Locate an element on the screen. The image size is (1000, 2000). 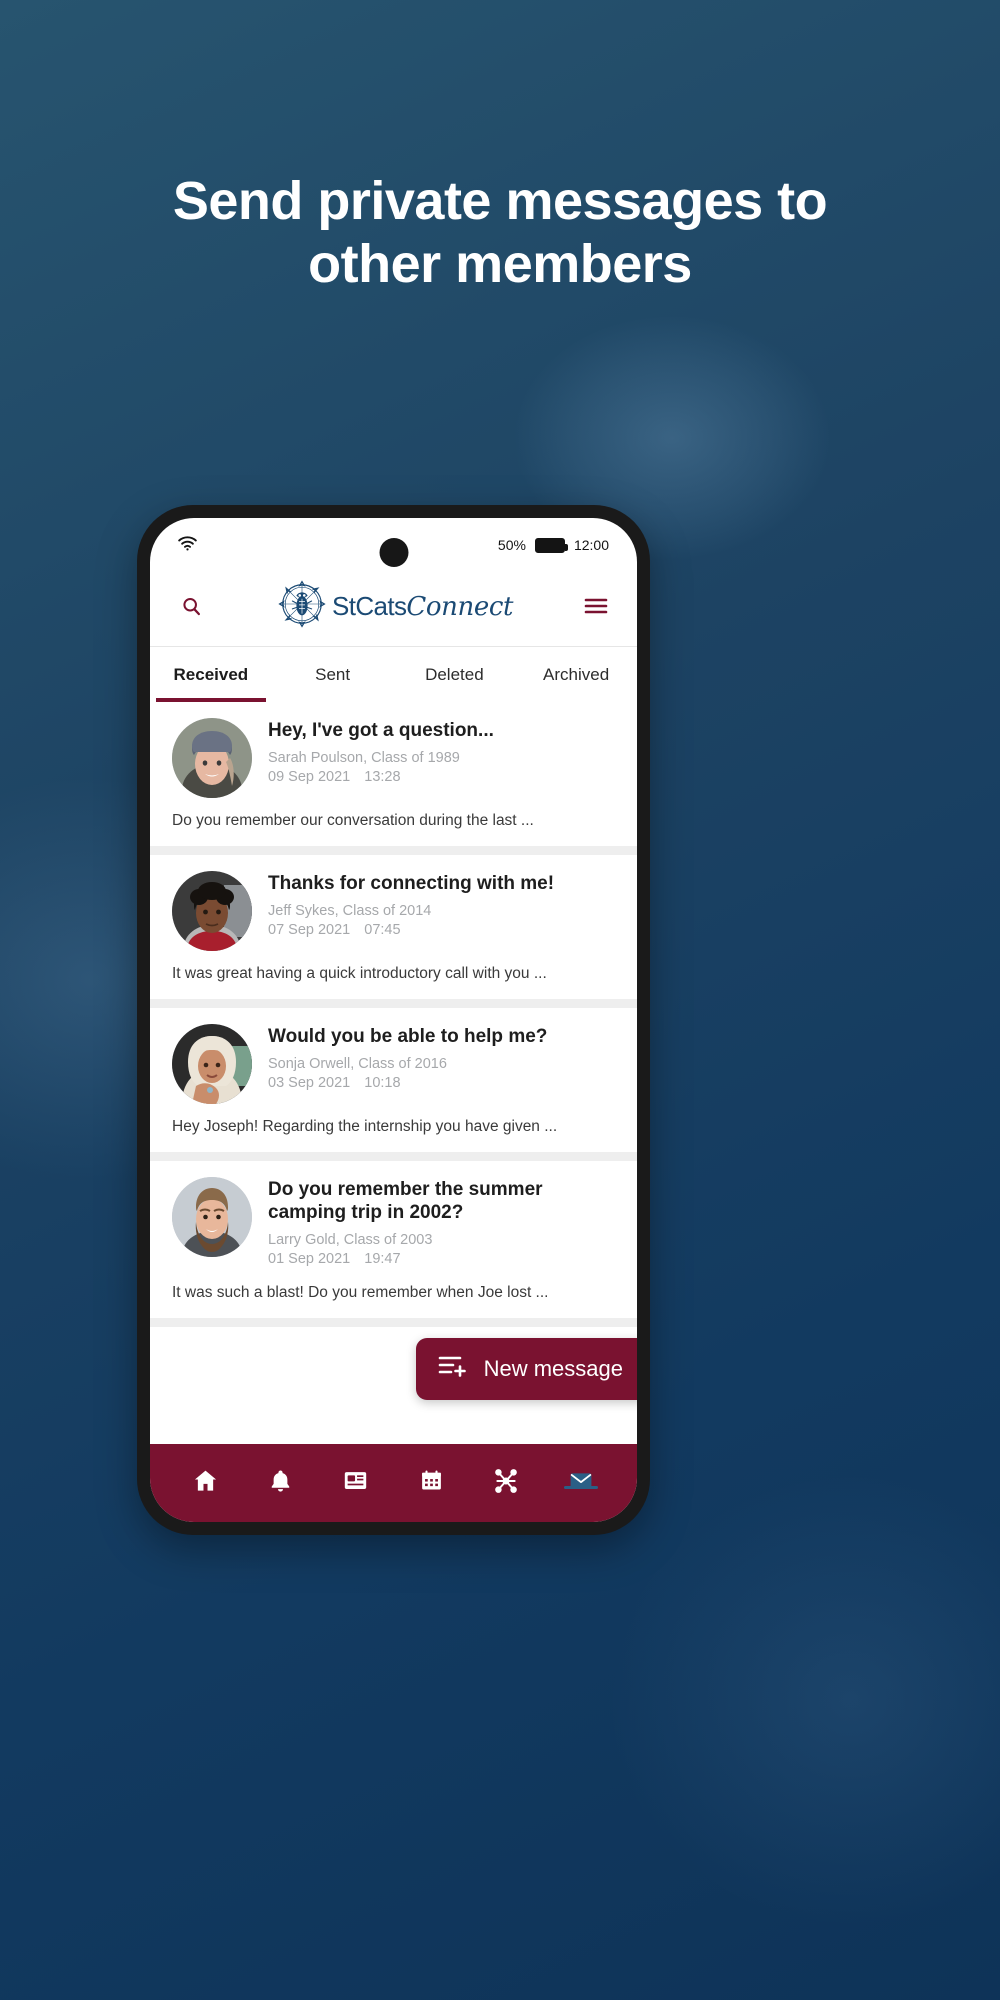
front-camera-dot is located at coordinates (393, 552).